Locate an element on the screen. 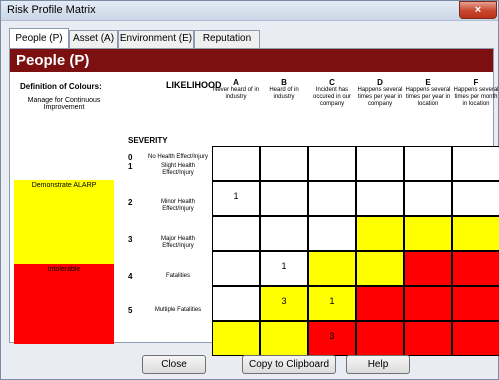 The width and height of the screenshot is (499, 380). legend-label: Manage for Continuous Improvement is located at coordinates (64, 104).